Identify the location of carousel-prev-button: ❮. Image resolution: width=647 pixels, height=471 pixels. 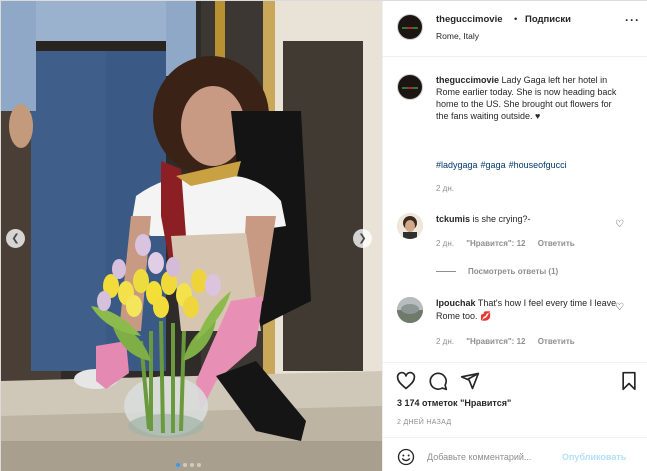
(15, 238).